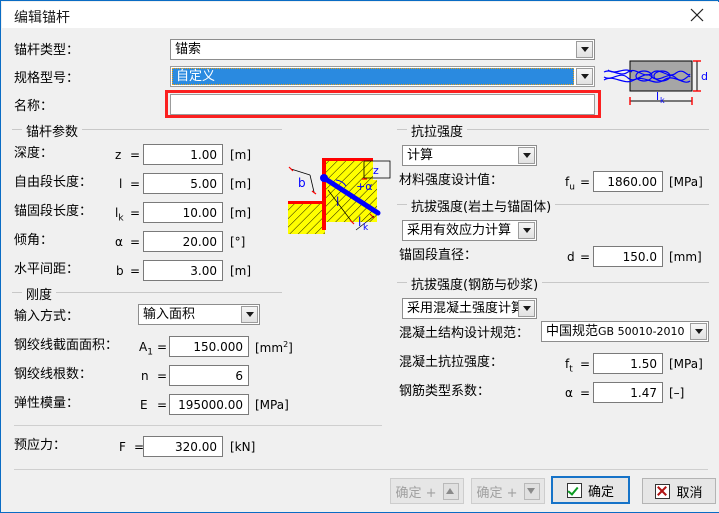 The image size is (719, 513). What do you see at coordinates (162, 347) in the screenshot?
I see `strand-area-equals: =` at bounding box center [162, 347].